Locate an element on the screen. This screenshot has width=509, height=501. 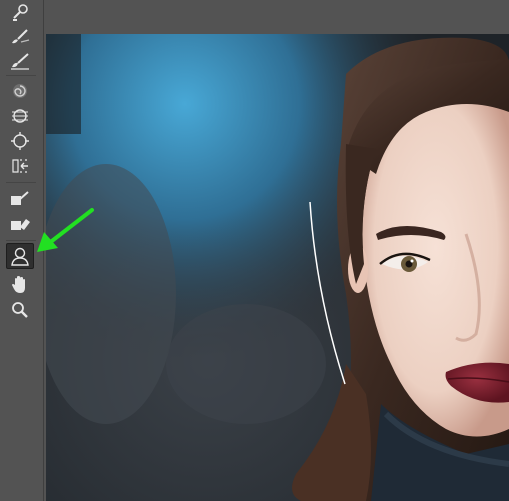
thaw-mask-tool is located at coordinates (20, 224).